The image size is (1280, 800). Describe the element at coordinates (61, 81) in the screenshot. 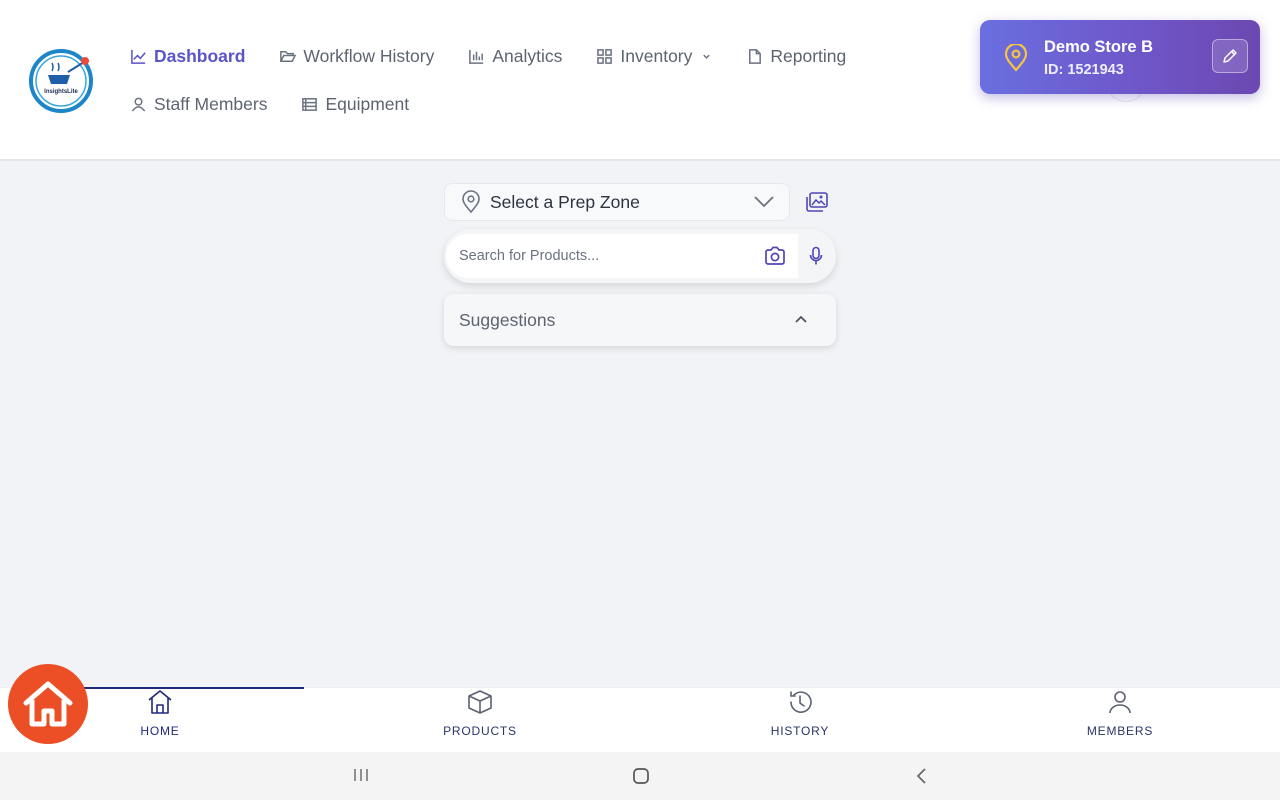

I see `app-logo: InsightsLite` at that location.